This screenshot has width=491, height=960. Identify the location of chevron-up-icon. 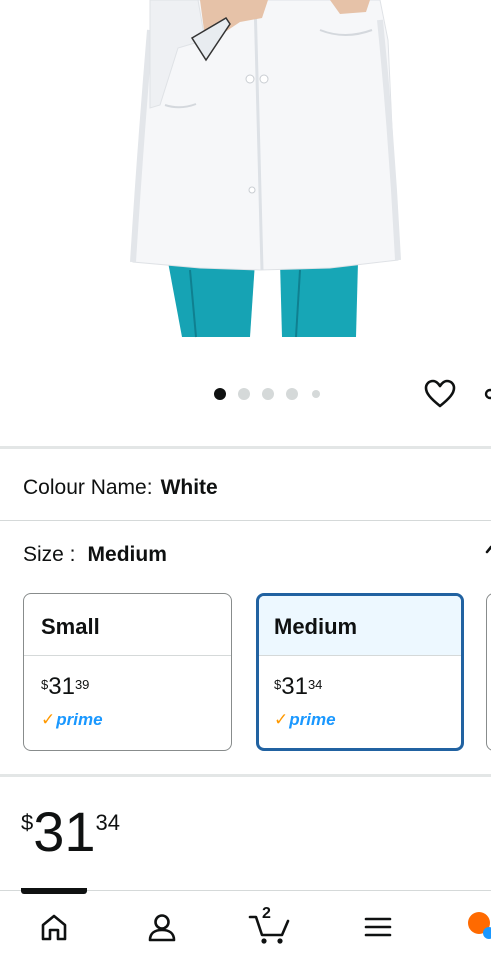
(487, 549).